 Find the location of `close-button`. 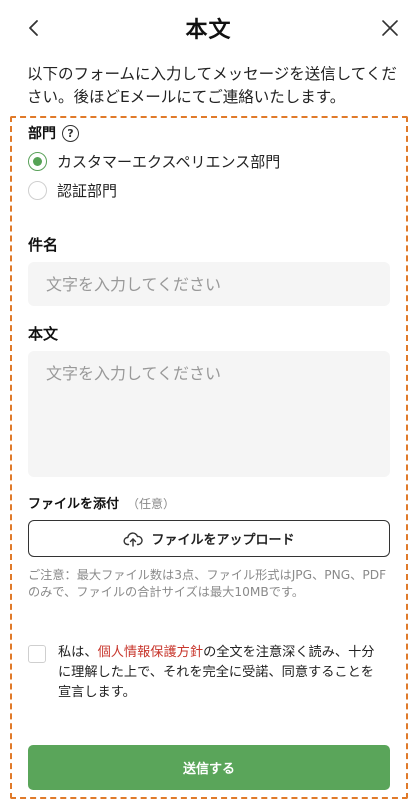

close-button is located at coordinates (390, 28).